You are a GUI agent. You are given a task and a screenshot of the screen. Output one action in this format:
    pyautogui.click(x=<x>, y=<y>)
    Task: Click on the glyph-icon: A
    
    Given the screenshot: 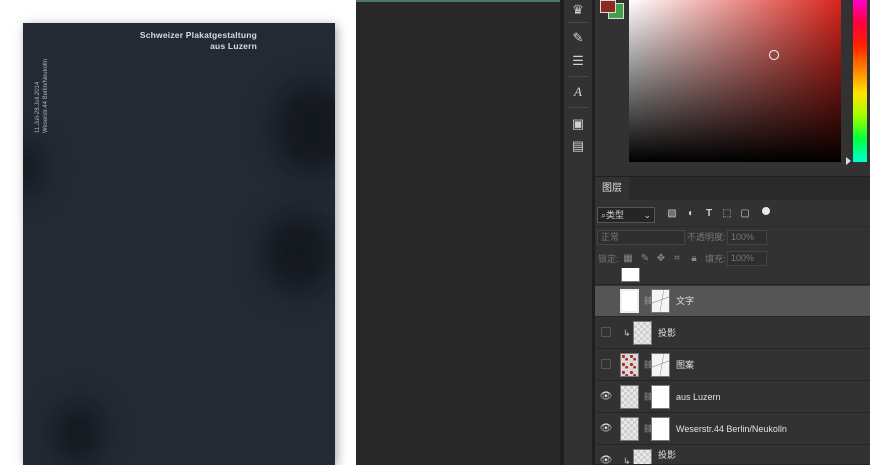 What is the action you would take?
    pyautogui.click(x=578, y=92)
    